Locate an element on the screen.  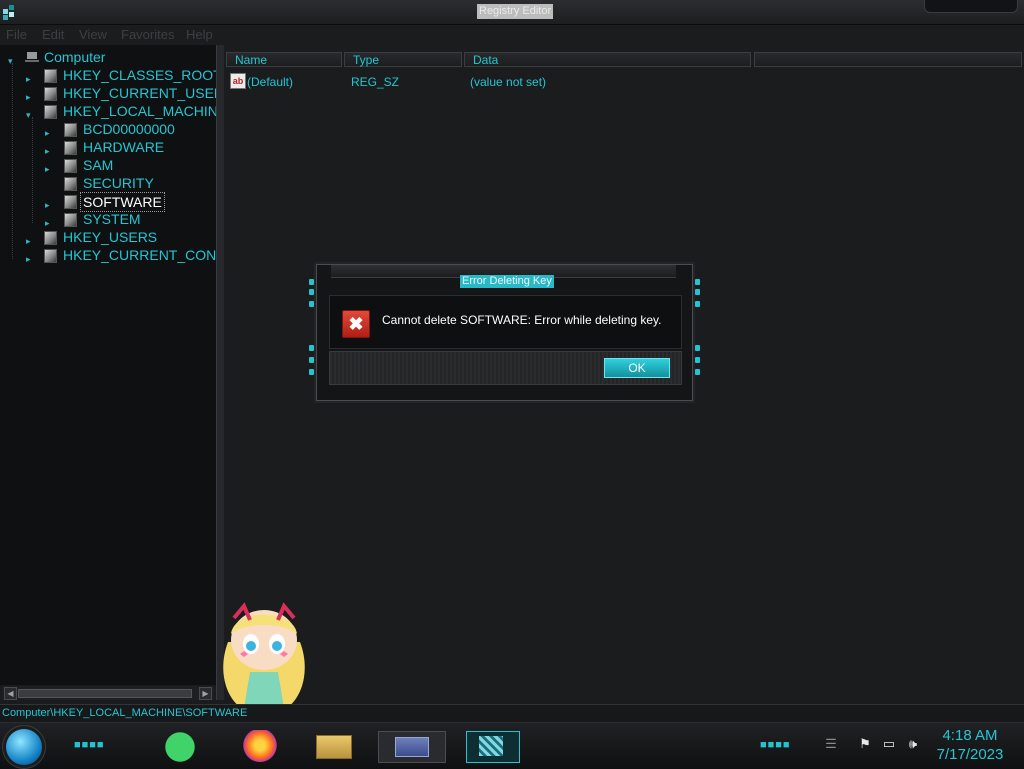
error-icon: ✖ is located at coordinates (356, 324).